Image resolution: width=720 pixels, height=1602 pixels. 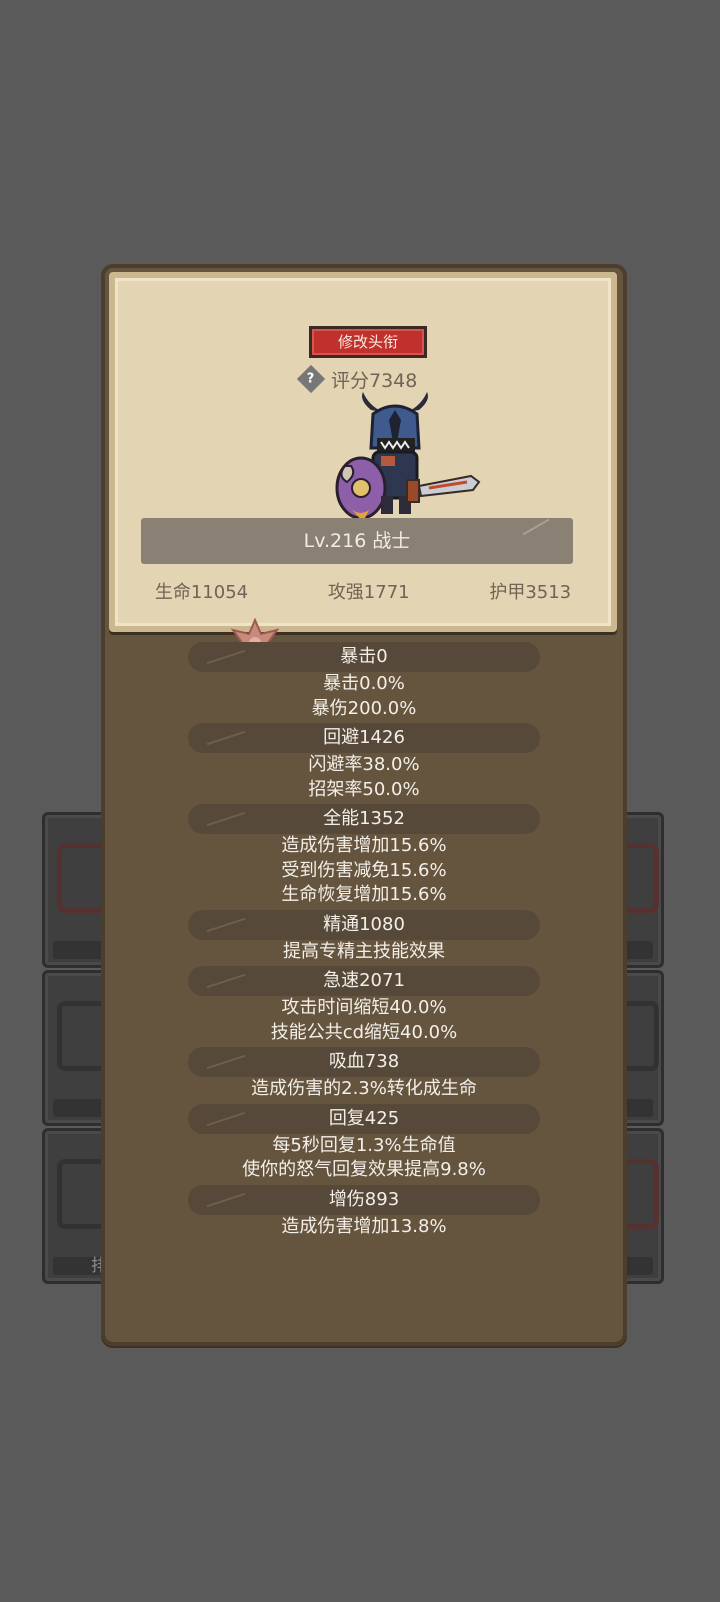 I want to click on stat-header-lifesteal: 吸血738, so click(x=364, y=1062).